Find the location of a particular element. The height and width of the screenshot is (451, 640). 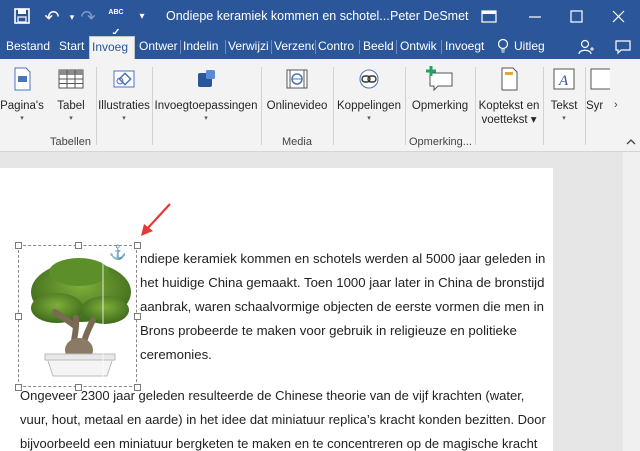

group-label-media: Media is located at coordinates (297, 142).